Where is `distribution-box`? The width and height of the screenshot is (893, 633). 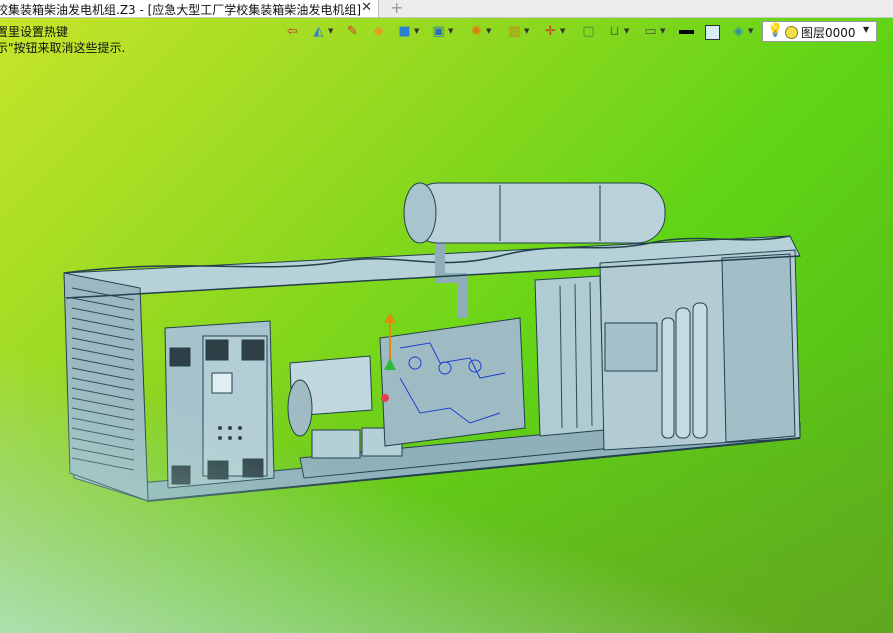
distribution-box is located at coordinates (631, 347).